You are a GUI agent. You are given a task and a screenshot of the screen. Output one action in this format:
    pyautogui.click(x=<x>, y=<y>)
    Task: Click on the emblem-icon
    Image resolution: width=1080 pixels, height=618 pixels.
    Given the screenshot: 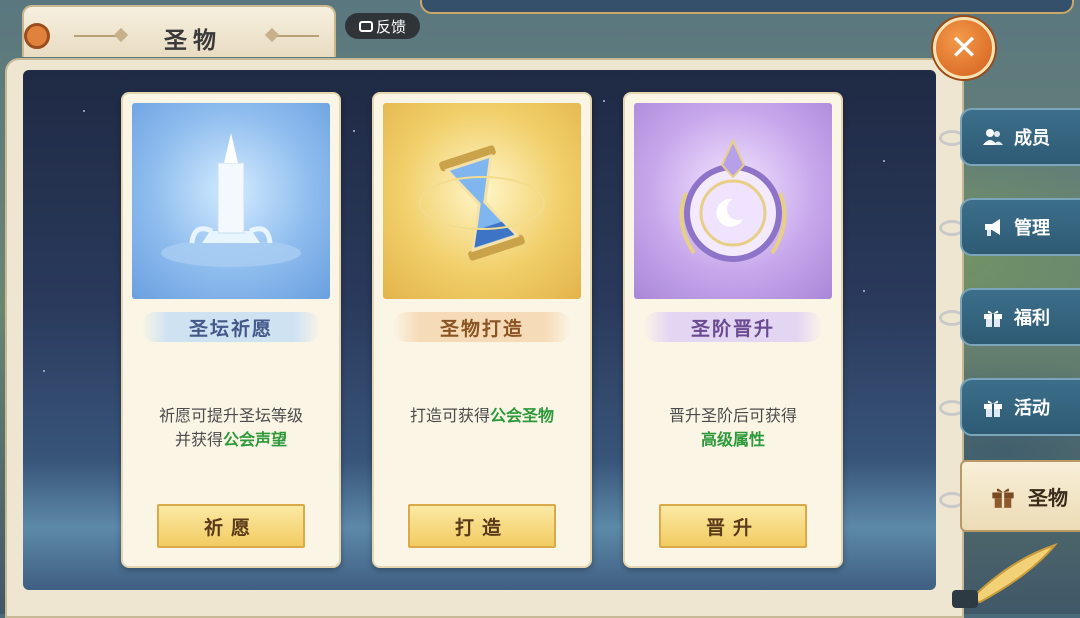 What is the action you would take?
    pyautogui.click(x=733, y=201)
    